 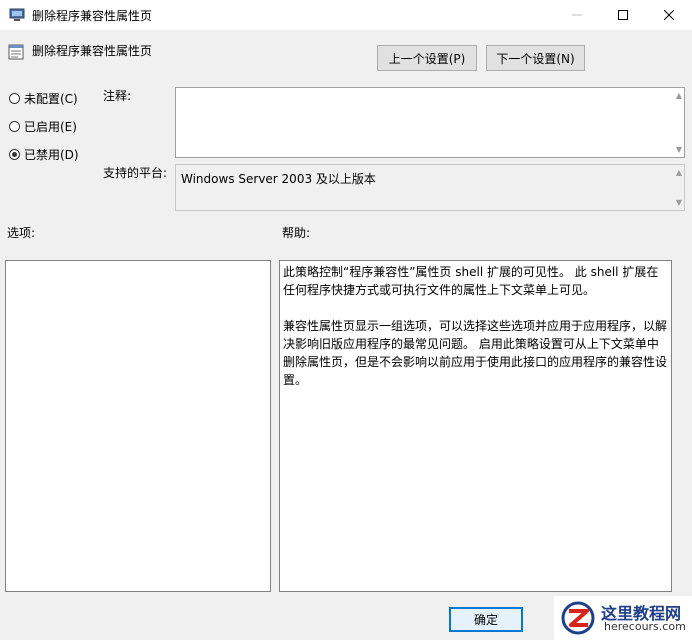 What do you see at coordinates (645, 626) in the screenshot?
I see `watermark-url-text: herecours.com` at bounding box center [645, 626].